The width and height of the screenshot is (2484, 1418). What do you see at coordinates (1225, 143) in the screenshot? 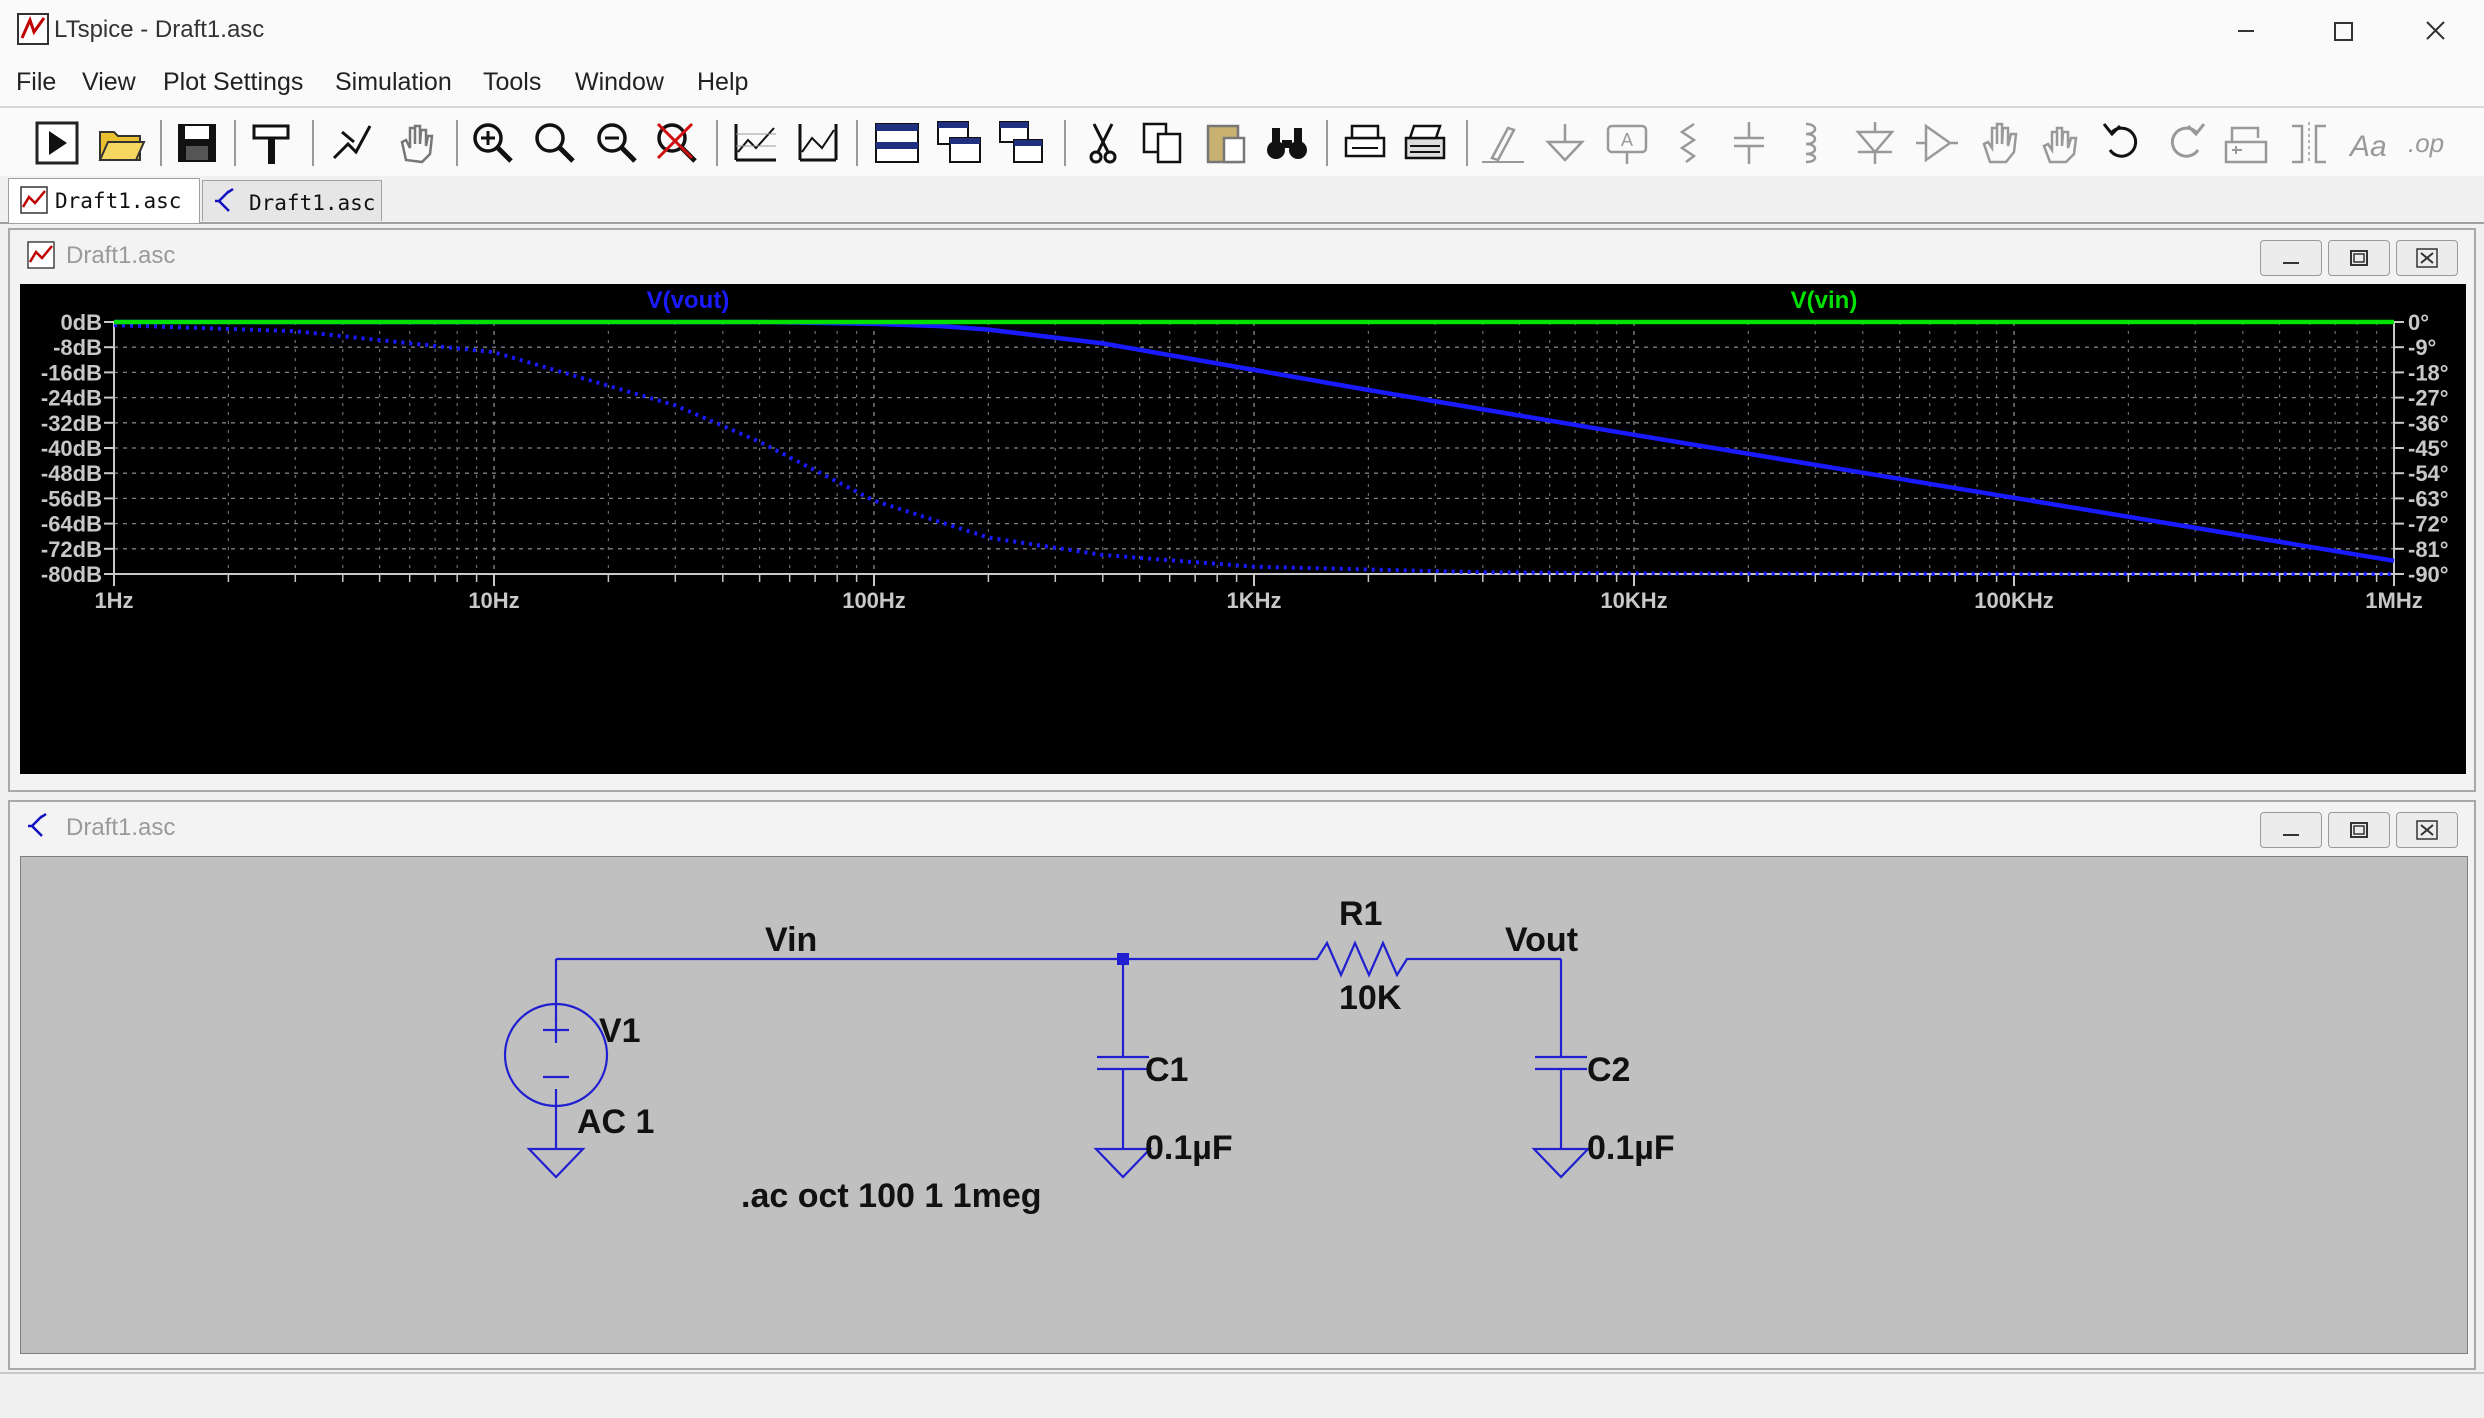
I see `paste-icon` at bounding box center [1225, 143].